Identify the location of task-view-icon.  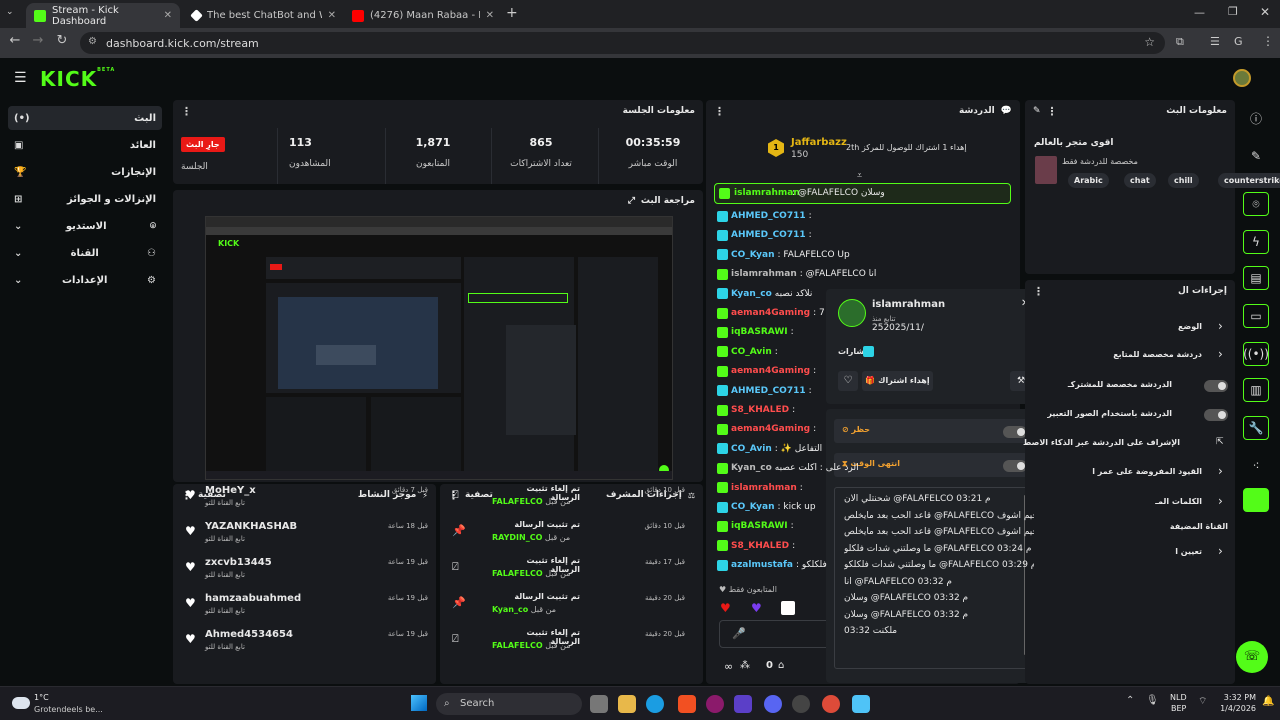
(599, 704).